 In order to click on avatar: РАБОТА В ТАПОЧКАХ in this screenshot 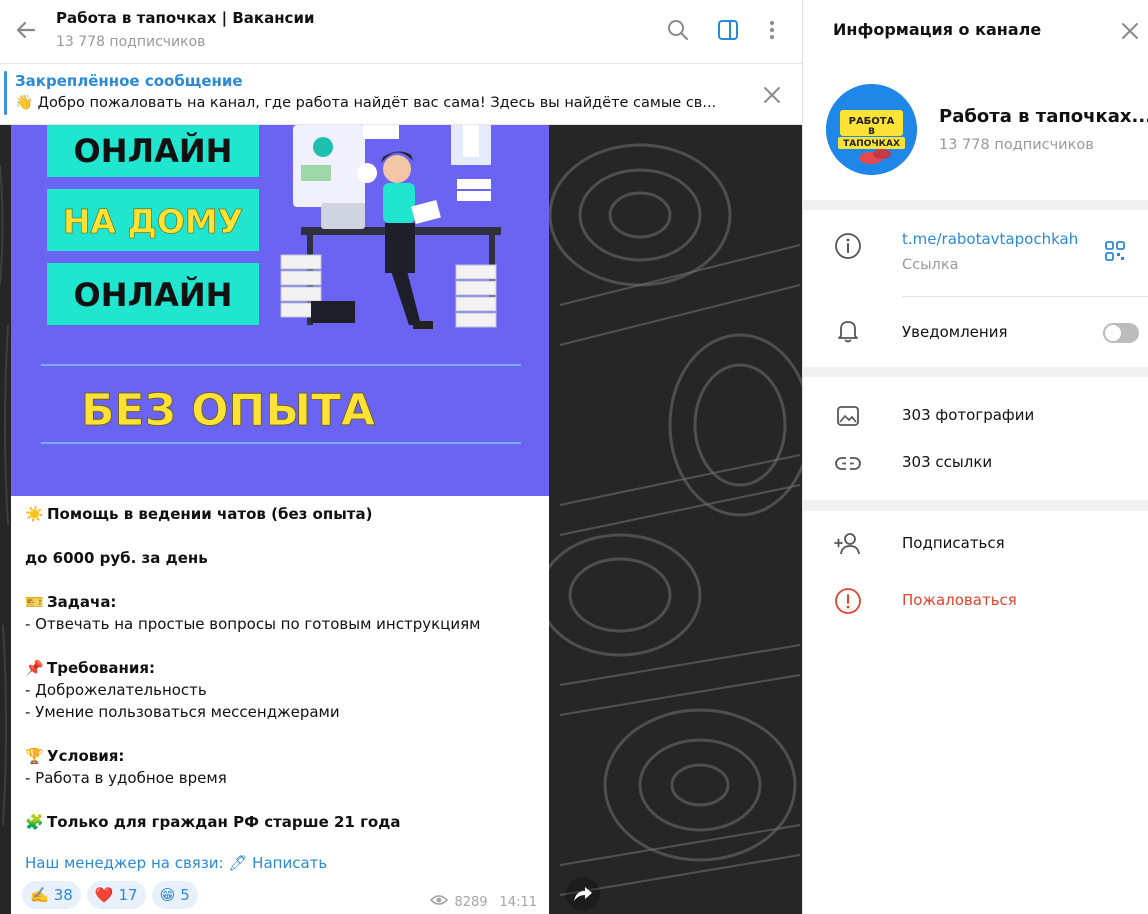, I will do `click(871, 129)`.